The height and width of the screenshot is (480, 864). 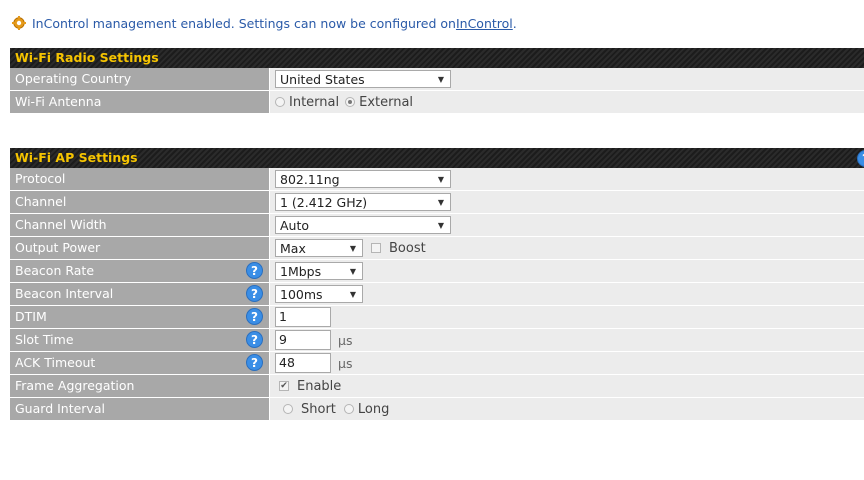 What do you see at coordinates (437, 386) in the screenshot?
I see `frame-aggregation-row: Frame Aggregation ✔ Enable` at bounding box center [437, 386].